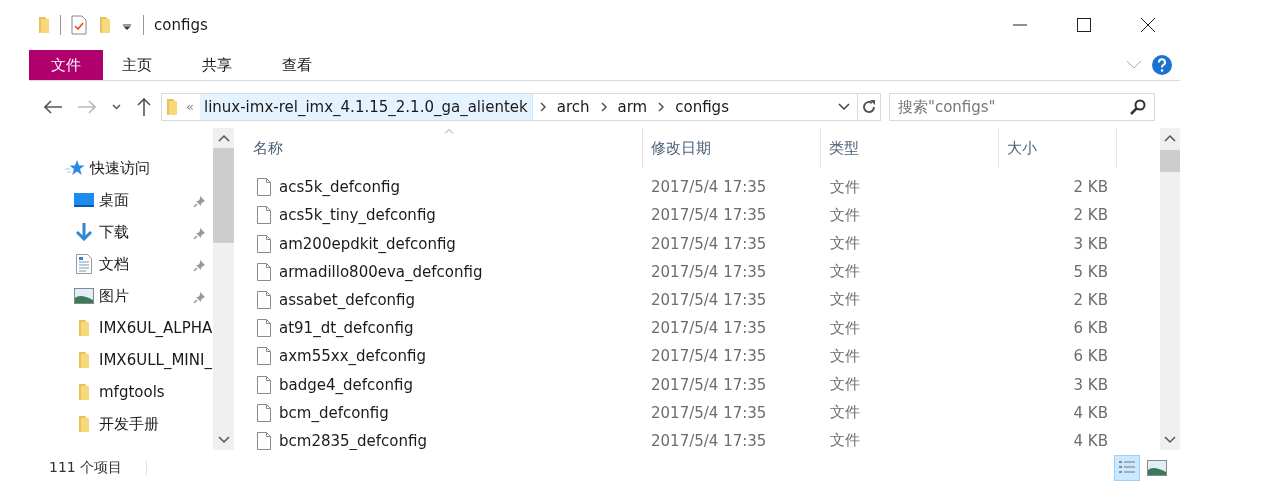 The height and width of the screenshot is (485, 1279). What do you see at coordinates (1084, 25) in the screenshot?
I see `maximize-icon` at bounding box center [1084, 25].